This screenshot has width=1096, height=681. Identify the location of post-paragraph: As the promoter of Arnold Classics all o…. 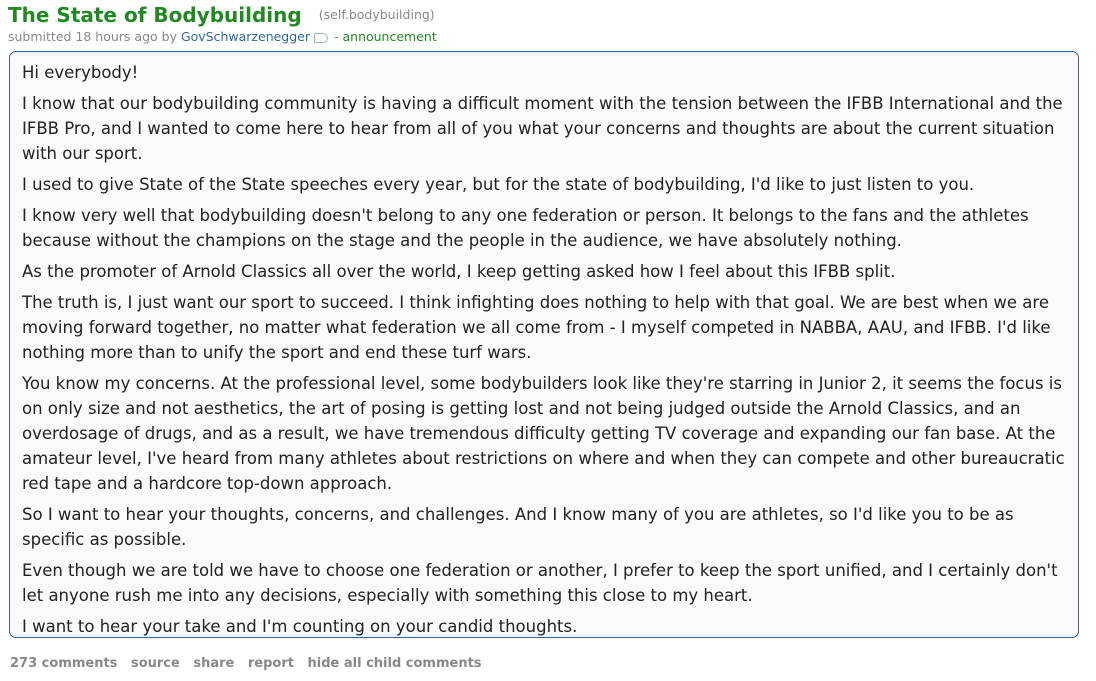
(459, 271).